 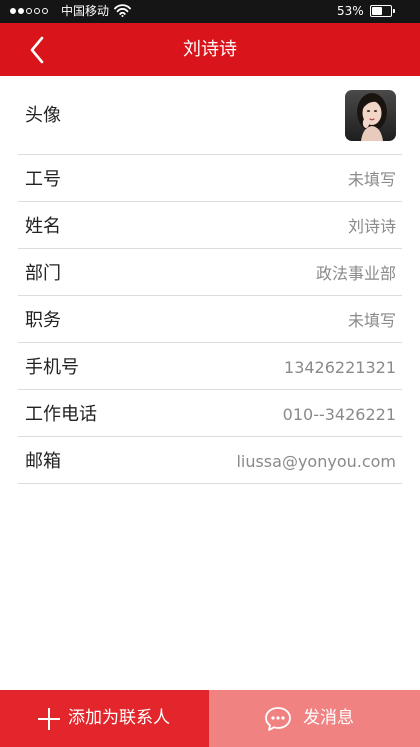 I want to click on send-message-label: 发消息, so click(x=328, y=718).